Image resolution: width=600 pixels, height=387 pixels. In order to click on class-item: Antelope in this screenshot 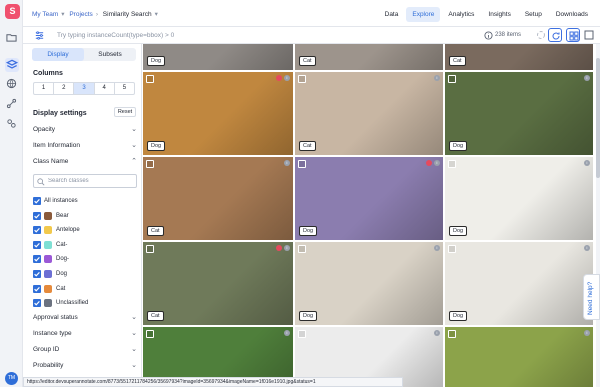, I will do `click(85, 232)`.